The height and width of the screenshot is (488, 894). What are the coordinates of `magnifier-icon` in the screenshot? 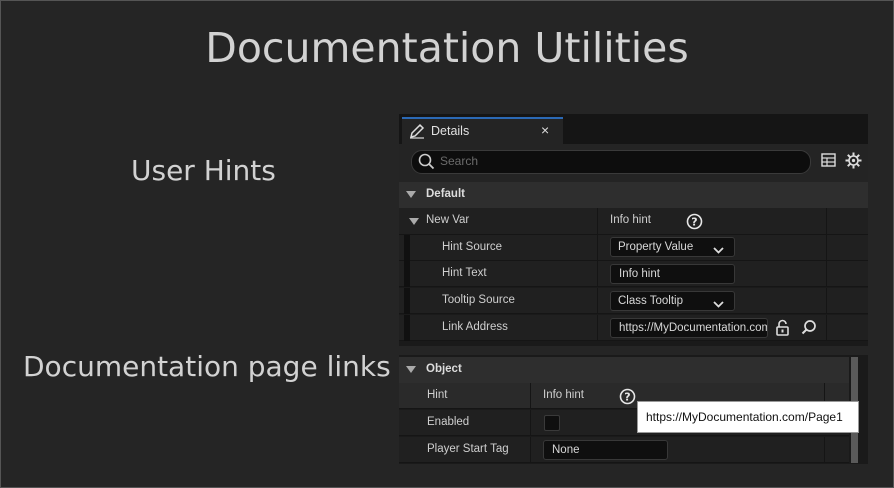 It's located at (809, 330).